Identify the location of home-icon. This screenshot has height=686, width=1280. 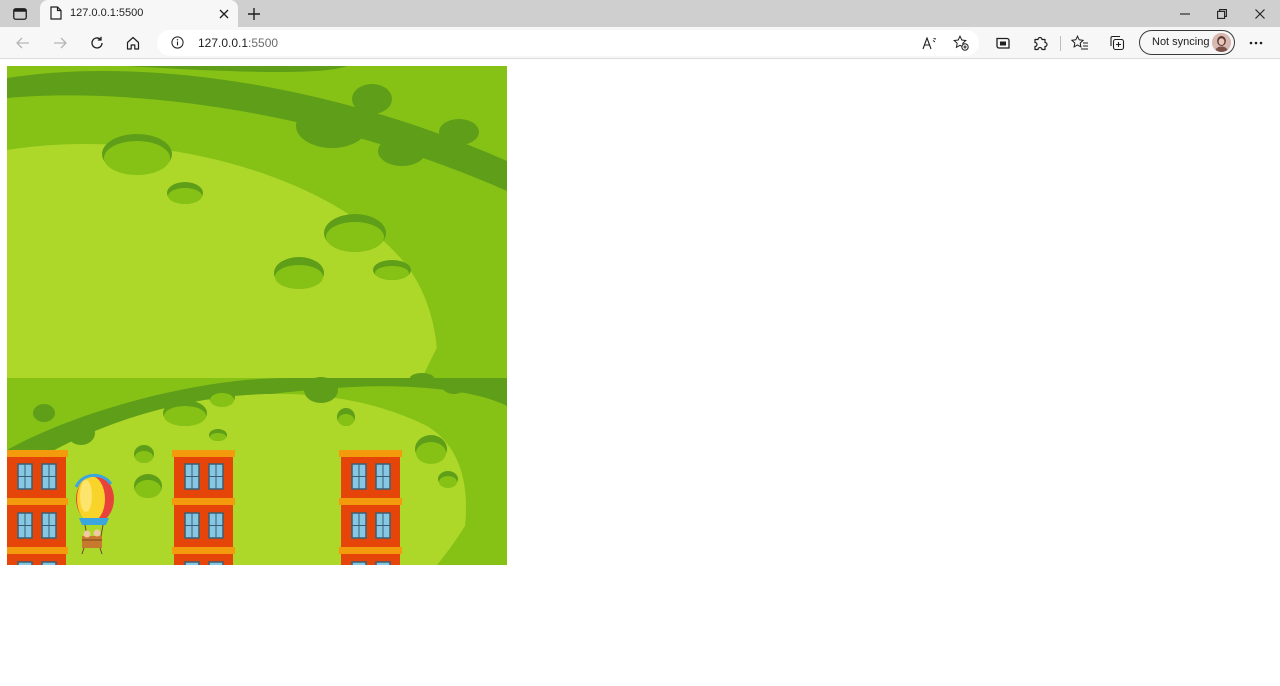
(133, 43).